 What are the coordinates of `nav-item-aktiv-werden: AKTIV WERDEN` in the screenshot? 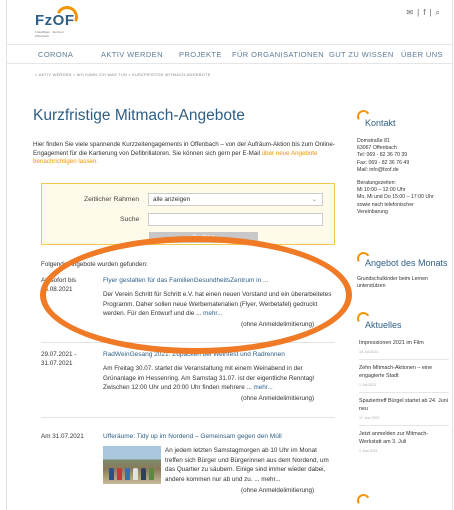 It's located at (132, 54).